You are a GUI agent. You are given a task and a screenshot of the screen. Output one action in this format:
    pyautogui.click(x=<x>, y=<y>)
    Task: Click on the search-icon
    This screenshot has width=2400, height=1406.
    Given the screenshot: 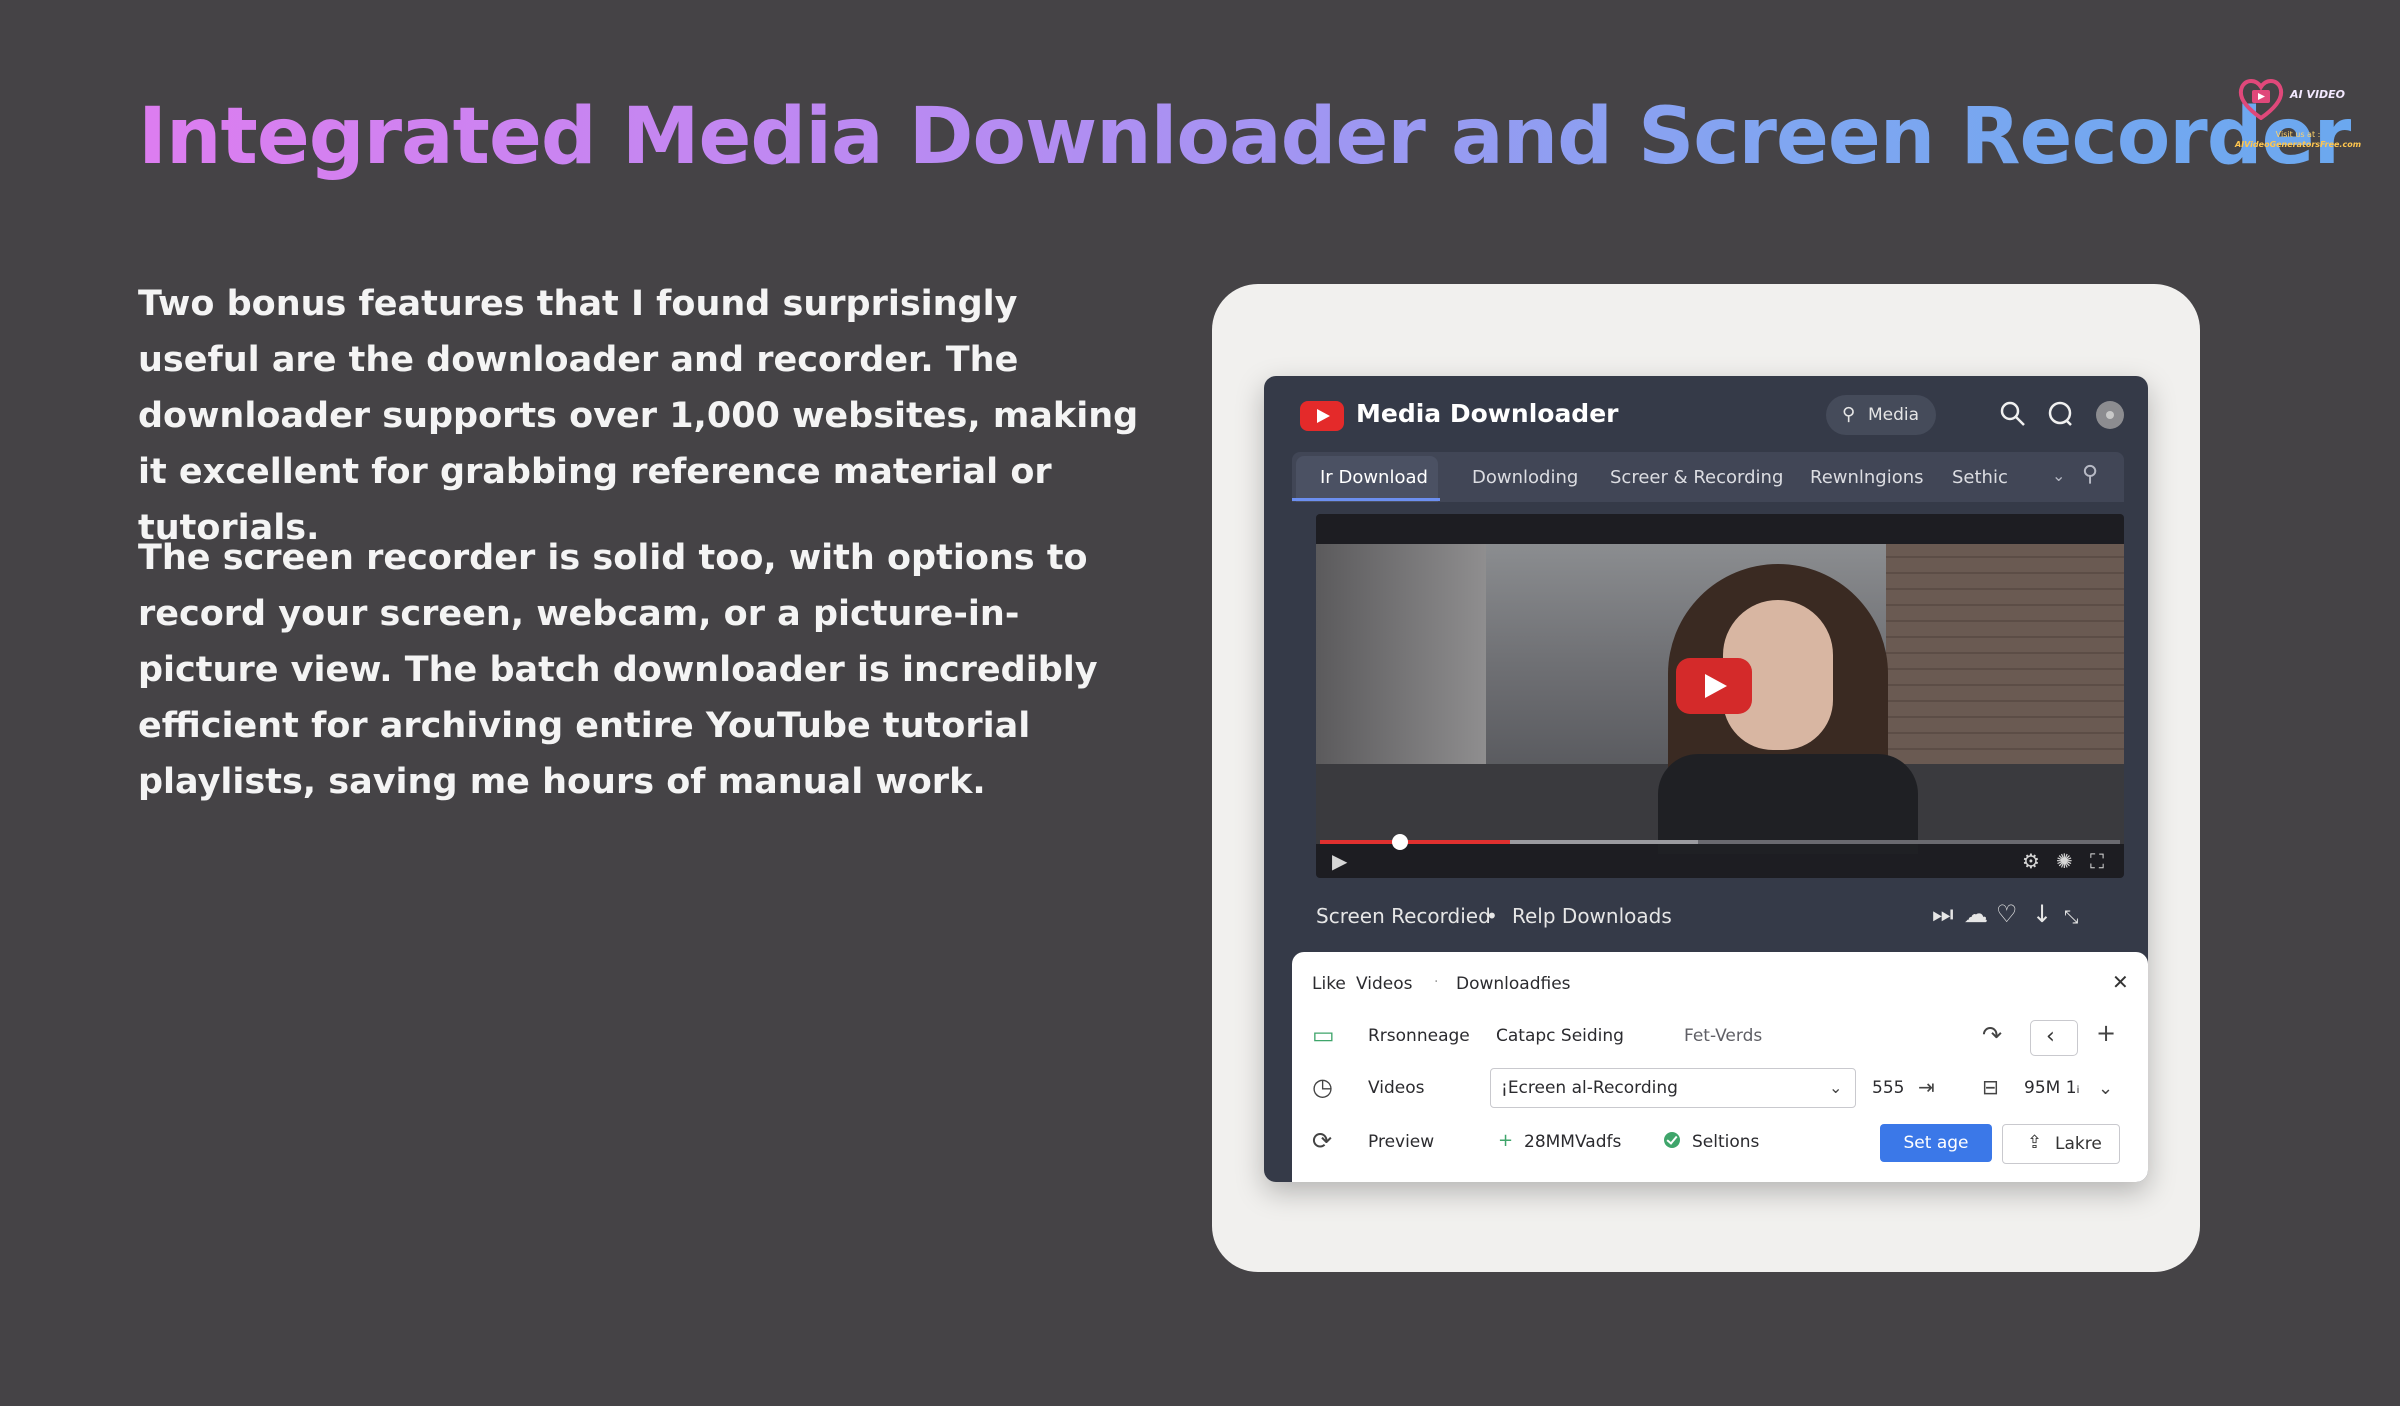 What is the action you would take?
    pyautogui.click(x=2013, y=414)
    